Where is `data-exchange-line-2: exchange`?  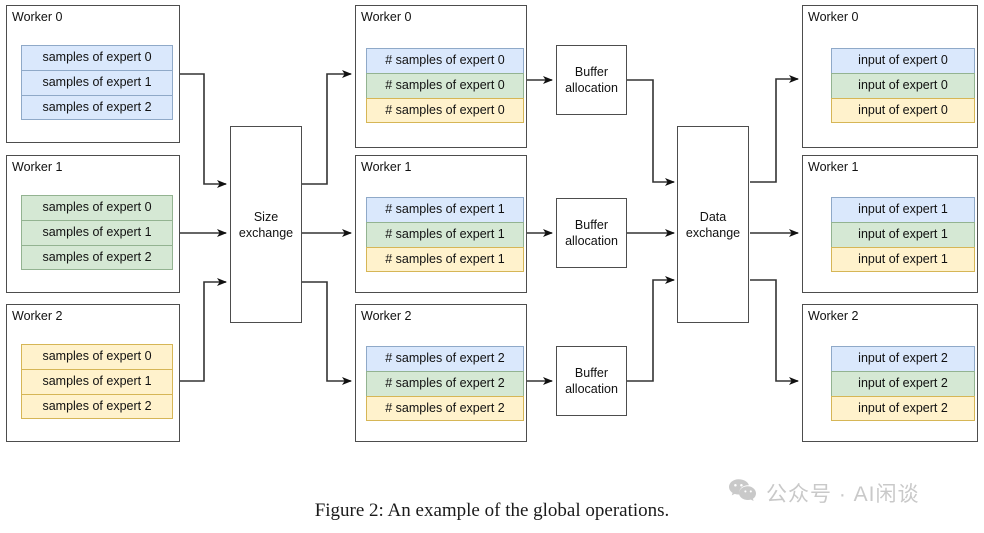 data-exchange-line-2: exchange is located at coordinates (713, 232).